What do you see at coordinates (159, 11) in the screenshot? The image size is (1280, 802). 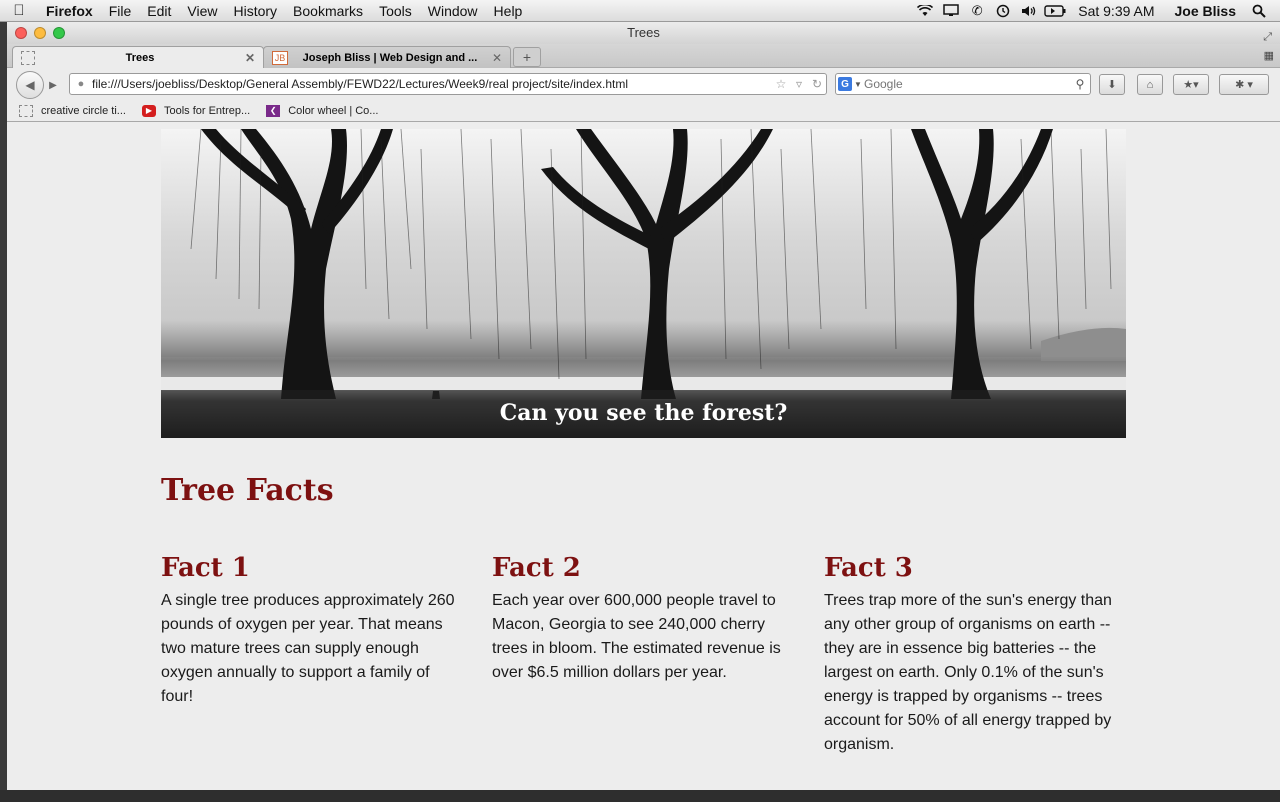 I see `menu-edit: Edit` at bounding box center [159, 11].